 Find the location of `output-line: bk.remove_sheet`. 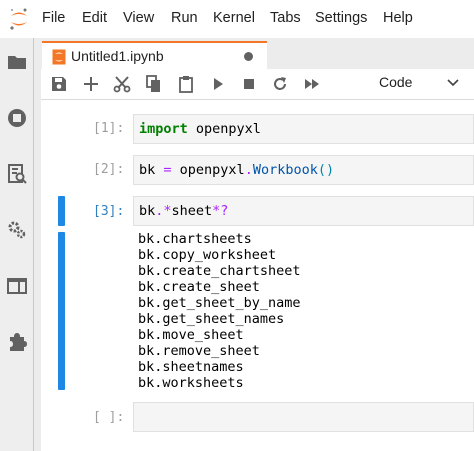

output-line: bk.remove_sheet is located at coordinates (199, 351).